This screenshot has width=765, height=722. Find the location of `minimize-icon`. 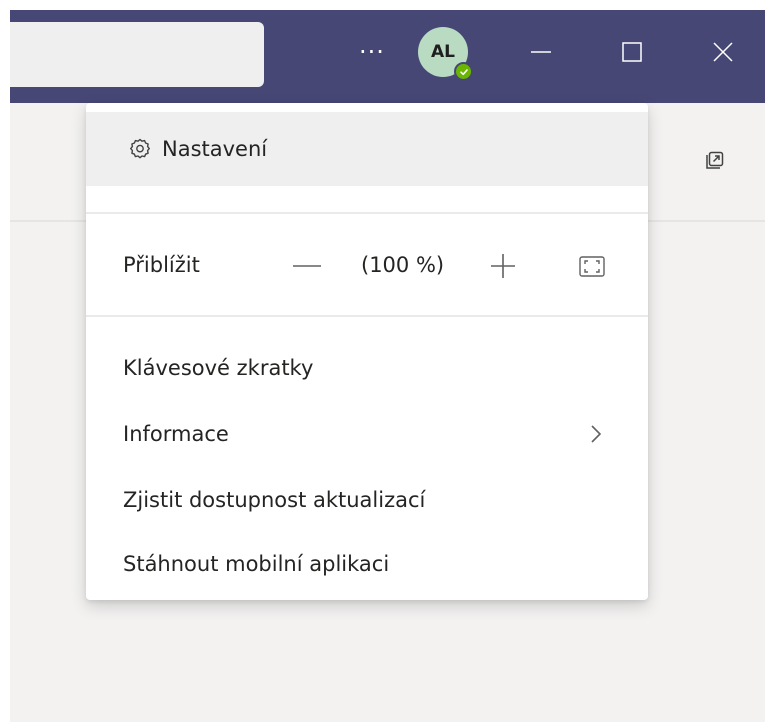

minimize-icon is located at coordinates (541, 52).